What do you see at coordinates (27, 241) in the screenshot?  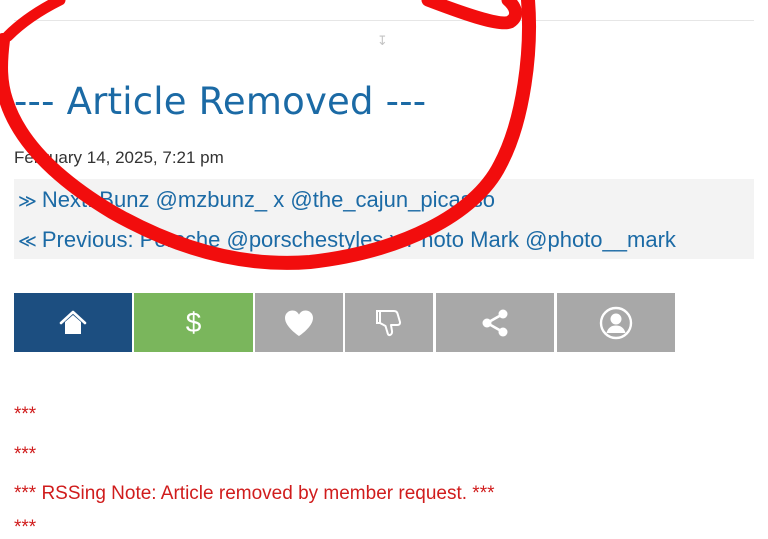 I see `double-chevron-left-icon: ≪` at bounding box center [27, 241].